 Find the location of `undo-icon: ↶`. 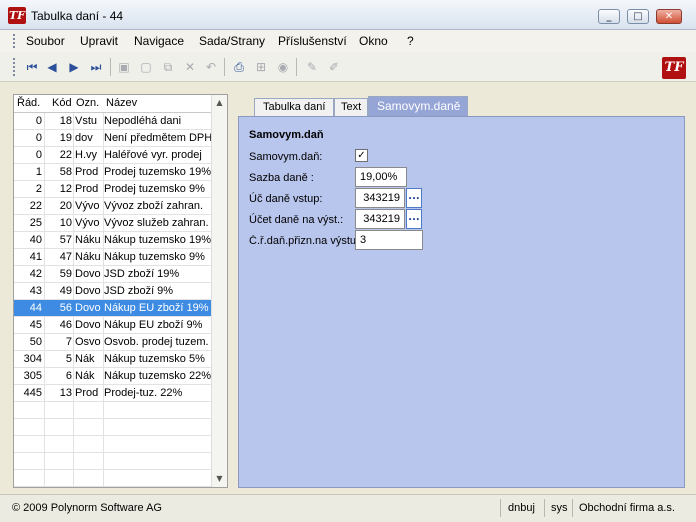

undo-icon: ↶ is located at coordinates (211, 67).